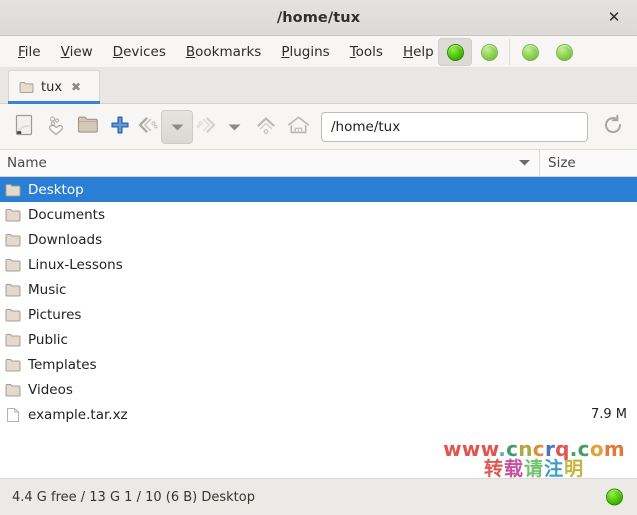 Image resolution: width=637 pixels, height=515 pixels. What do you see at coordinates (54, 87) in the screenshot?
I see `tab-tux: tux ✖` at bounding box center [54, 87].